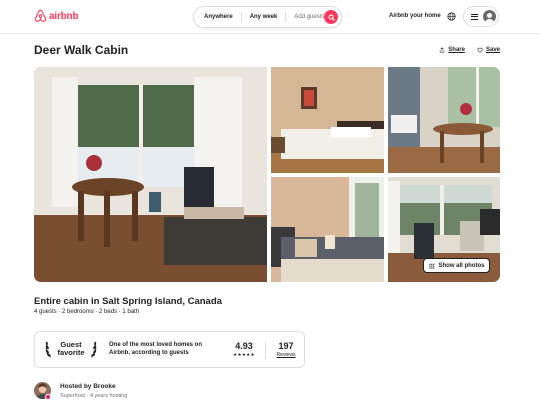 The width and height of the screenshot is (540, 405). Describe the element at coordinates (431, 266) in the screenshot. I see `grid-icon` at that location.